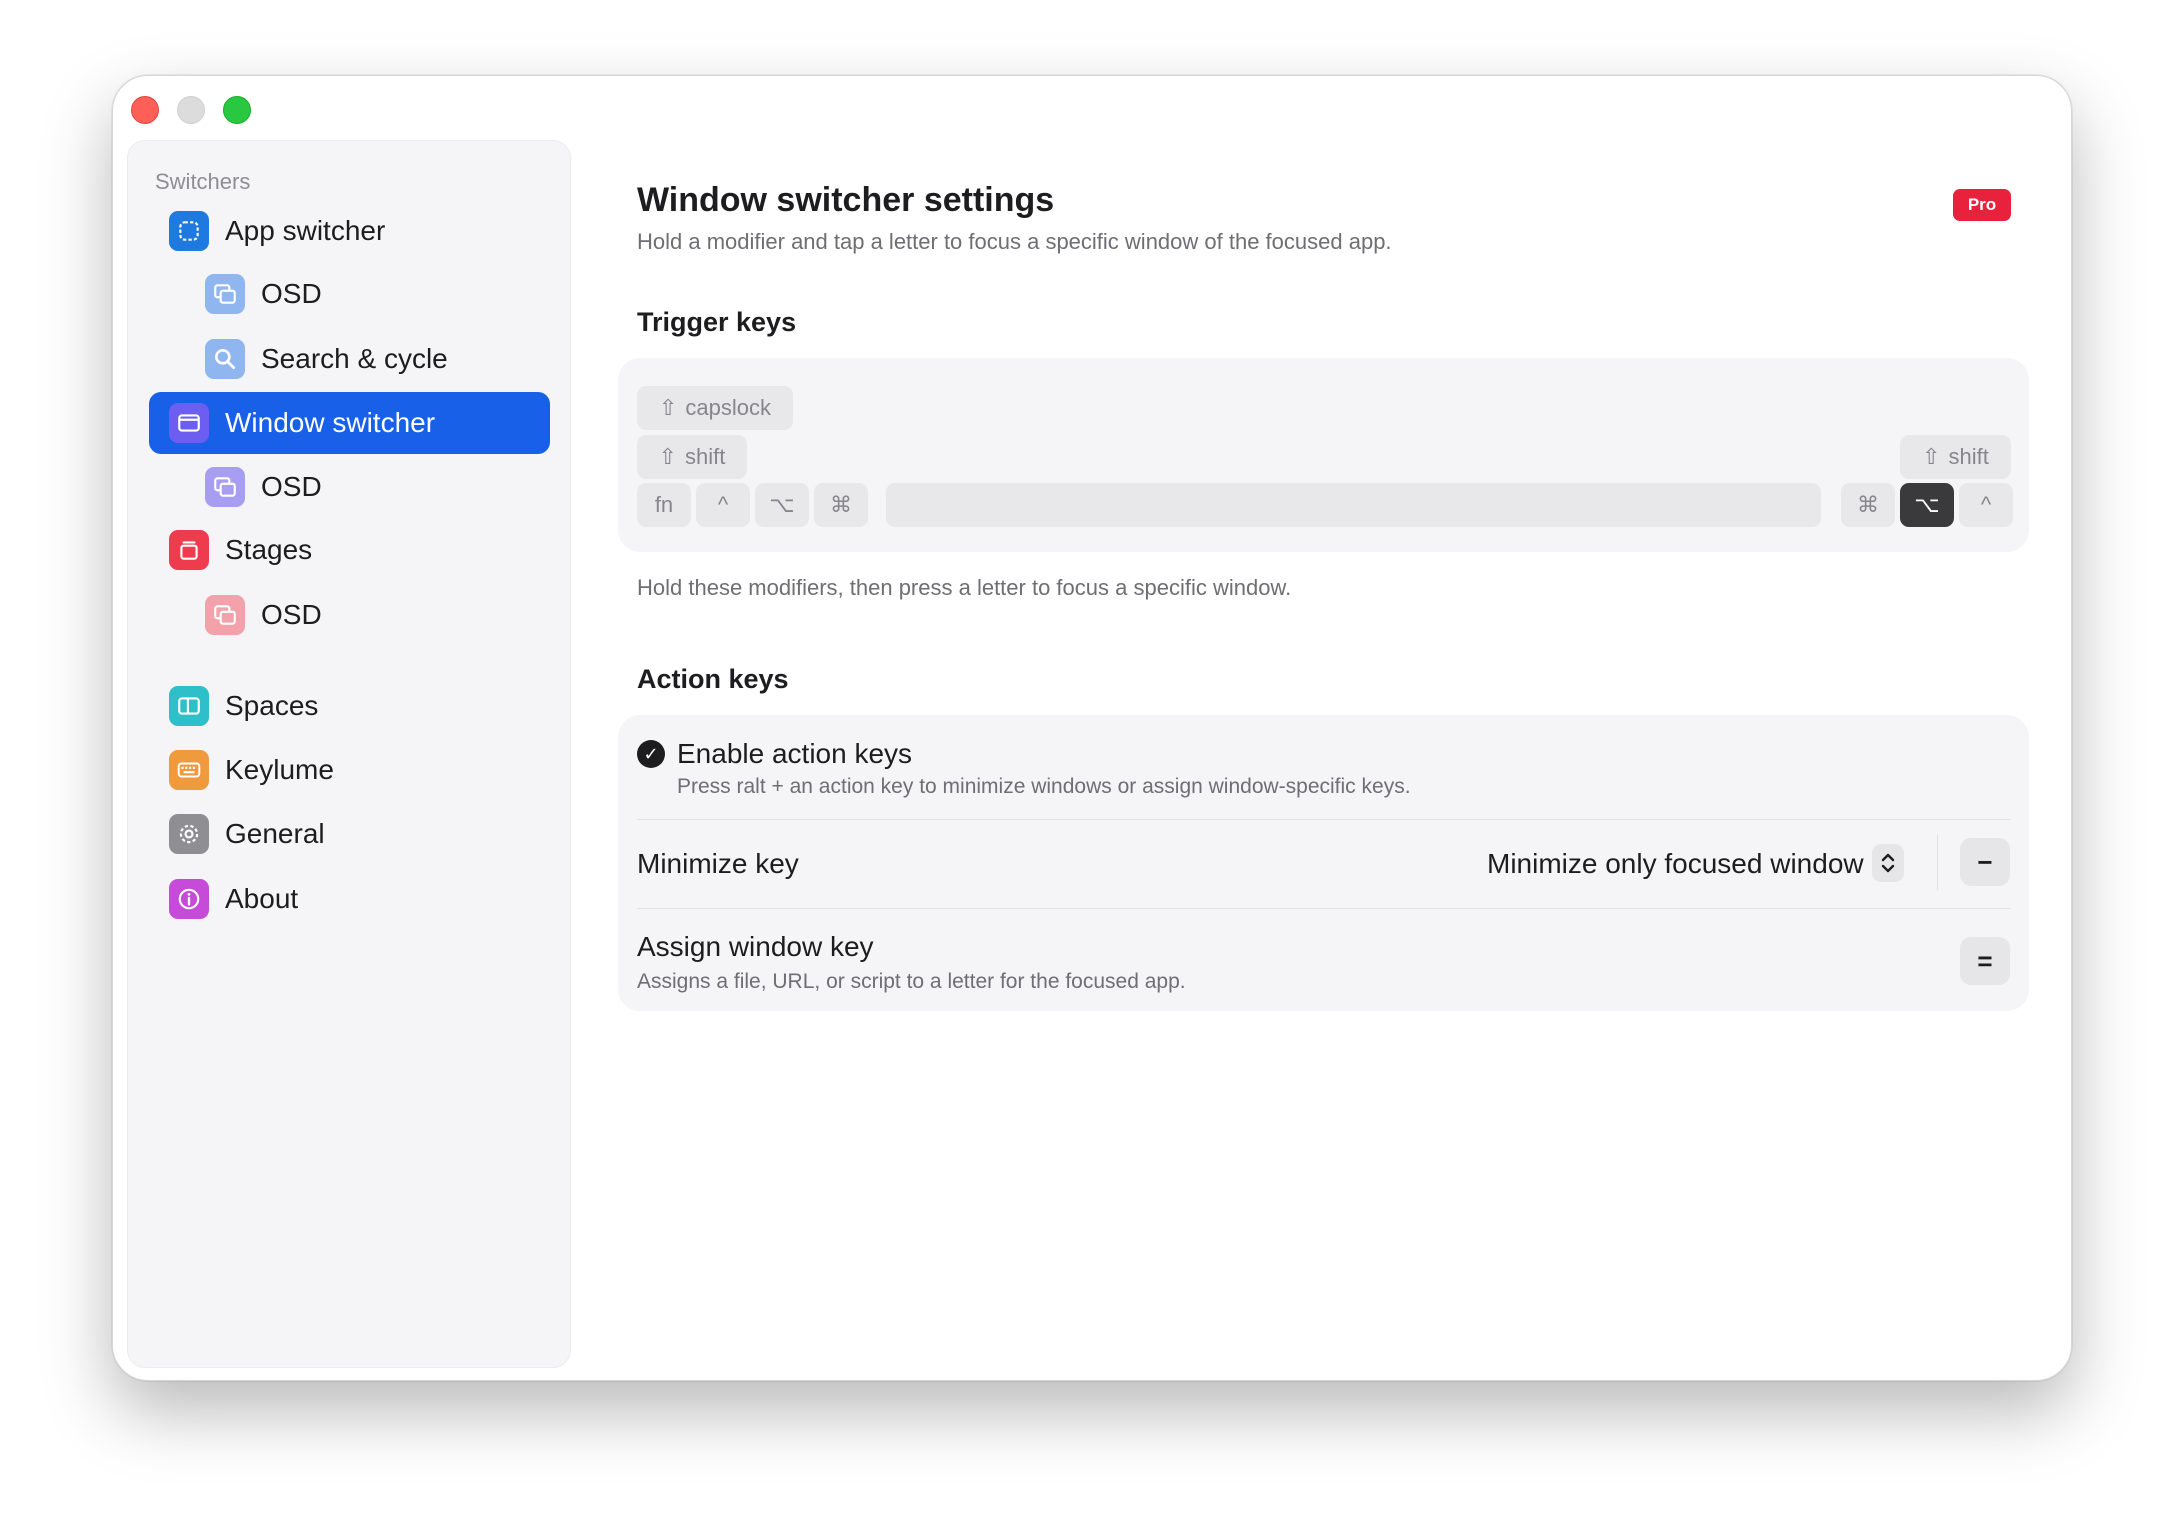  What do you see at coordinates (349, 550) in the screenshot?
I see `sidebar-item-stages: Stages` at bounding box center [349, 550].